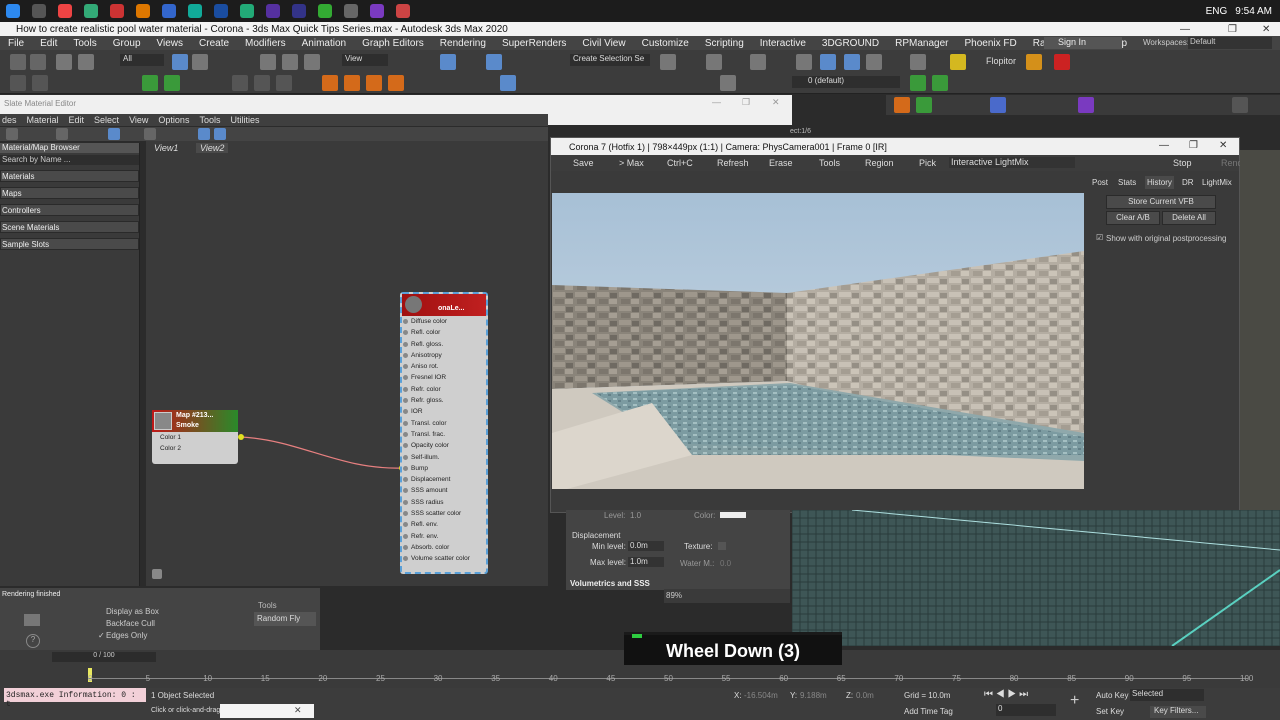  I want to click on menu-item: Phoenix FD, so click(990, 43).